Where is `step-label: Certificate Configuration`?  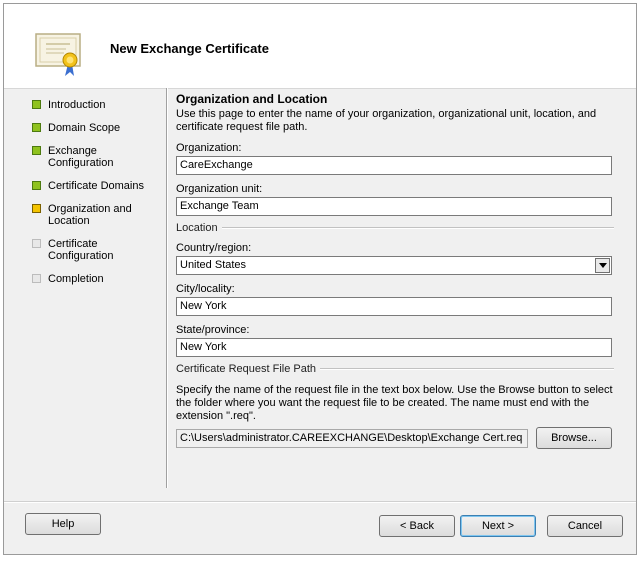
step-label: Certificate Configuration is located at coordinates (81, 250).